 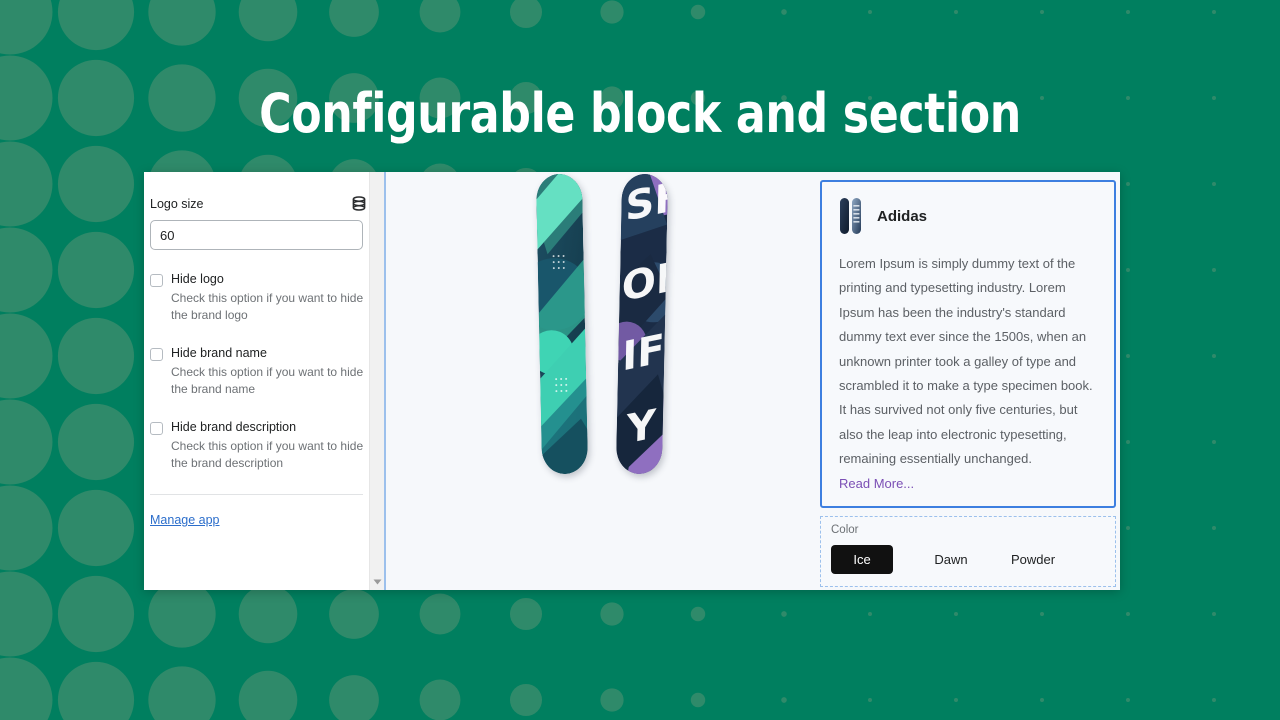 What do you see at coordinates (219, 353) in the screenshot?
I see `hide-brand-name-label: Hide brand name` at bounding box center [219, 353].